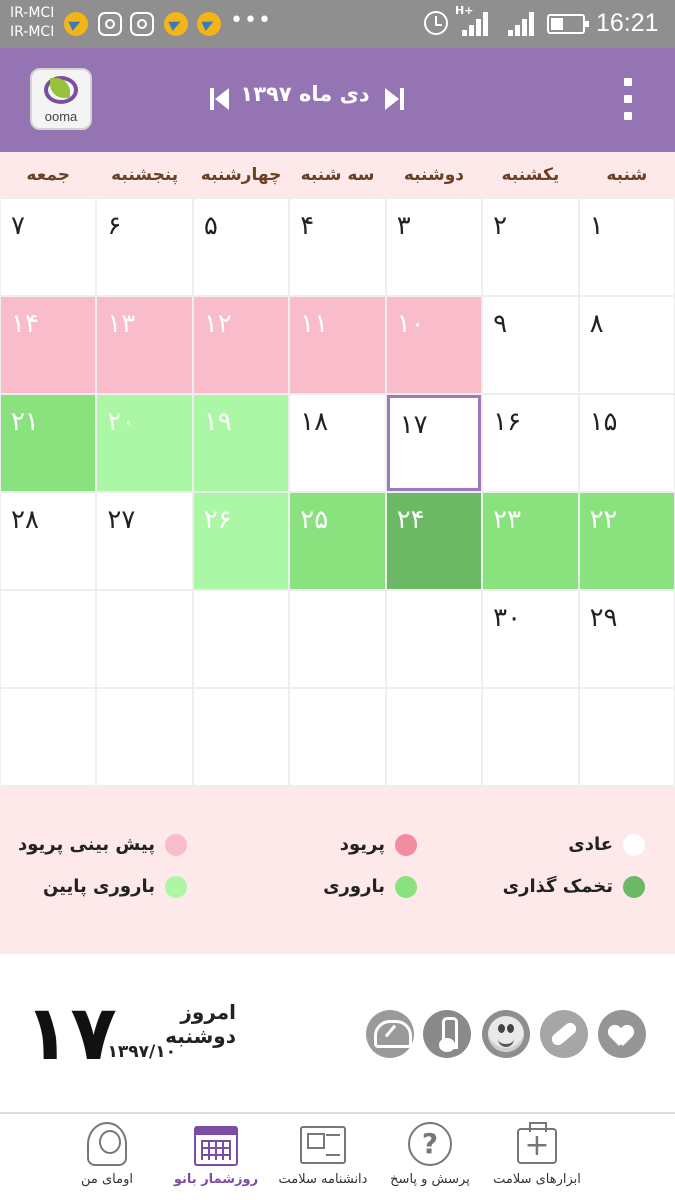 This screenshot has height=1200, width=675. I want to click on day-number: ۴, so click(307, 226).